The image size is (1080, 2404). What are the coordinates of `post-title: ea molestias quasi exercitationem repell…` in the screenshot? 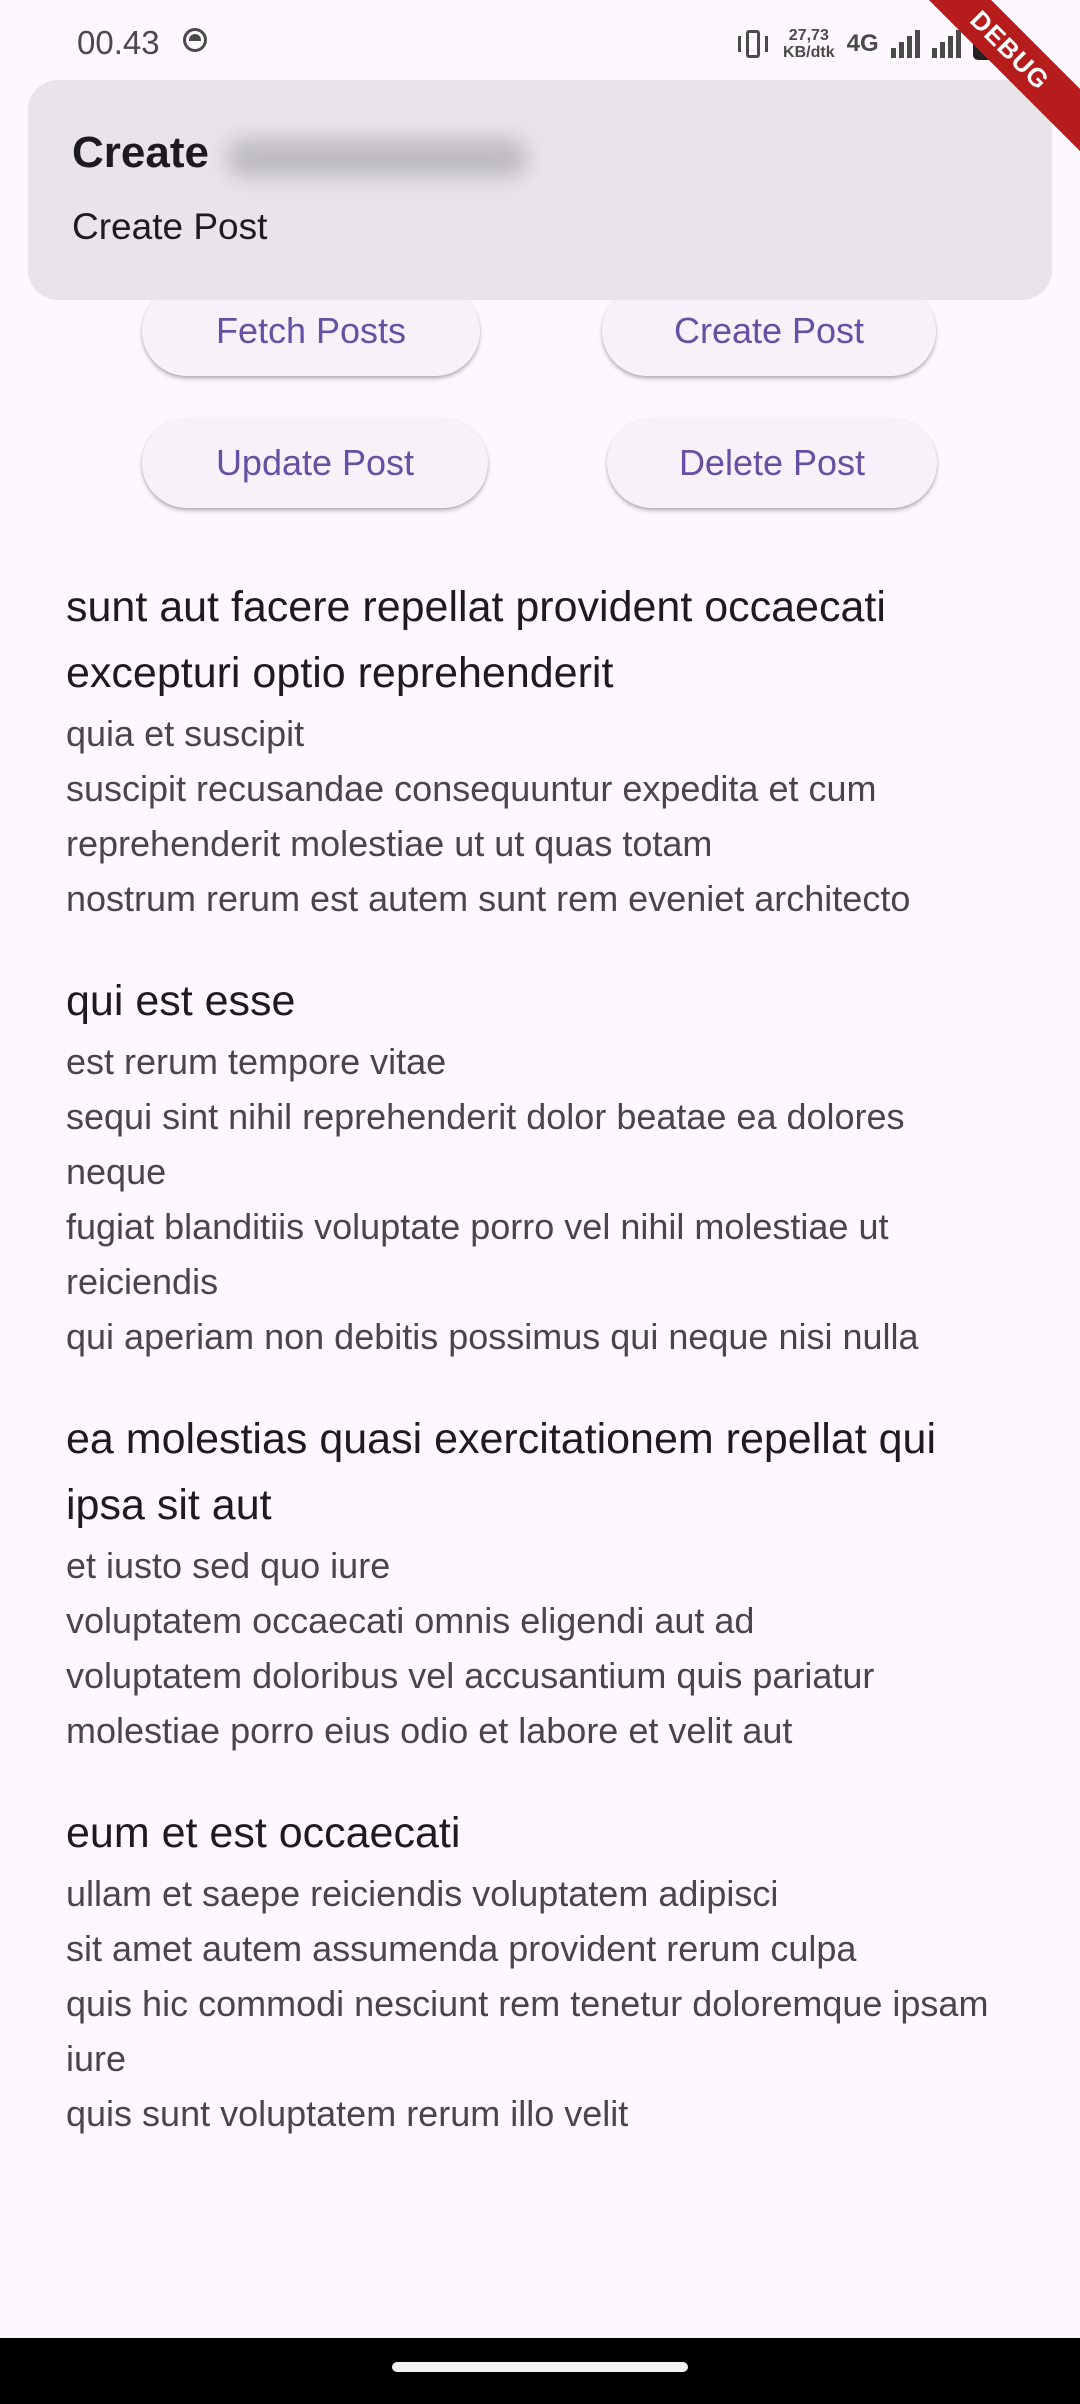 It's located at (501, 1472).